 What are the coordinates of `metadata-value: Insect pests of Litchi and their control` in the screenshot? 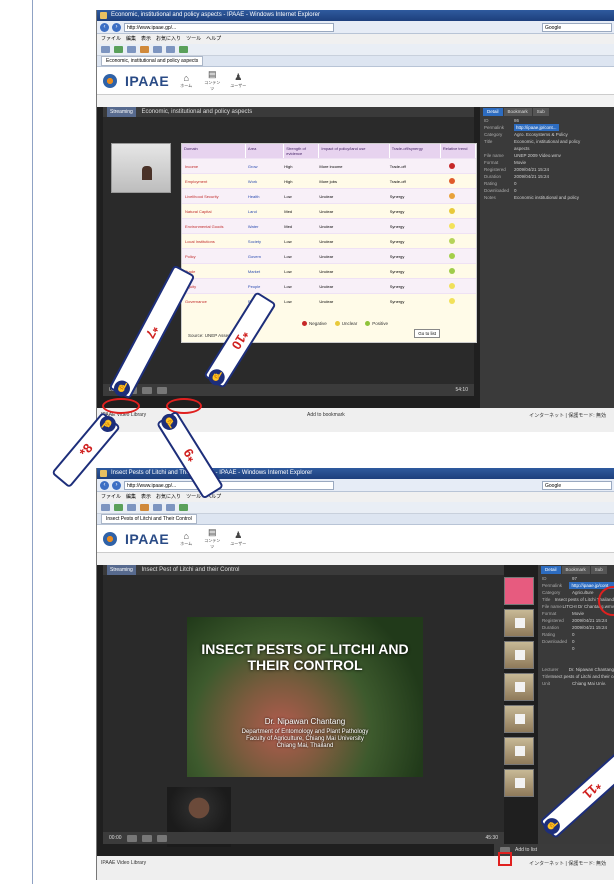 It's located at (582, 676).